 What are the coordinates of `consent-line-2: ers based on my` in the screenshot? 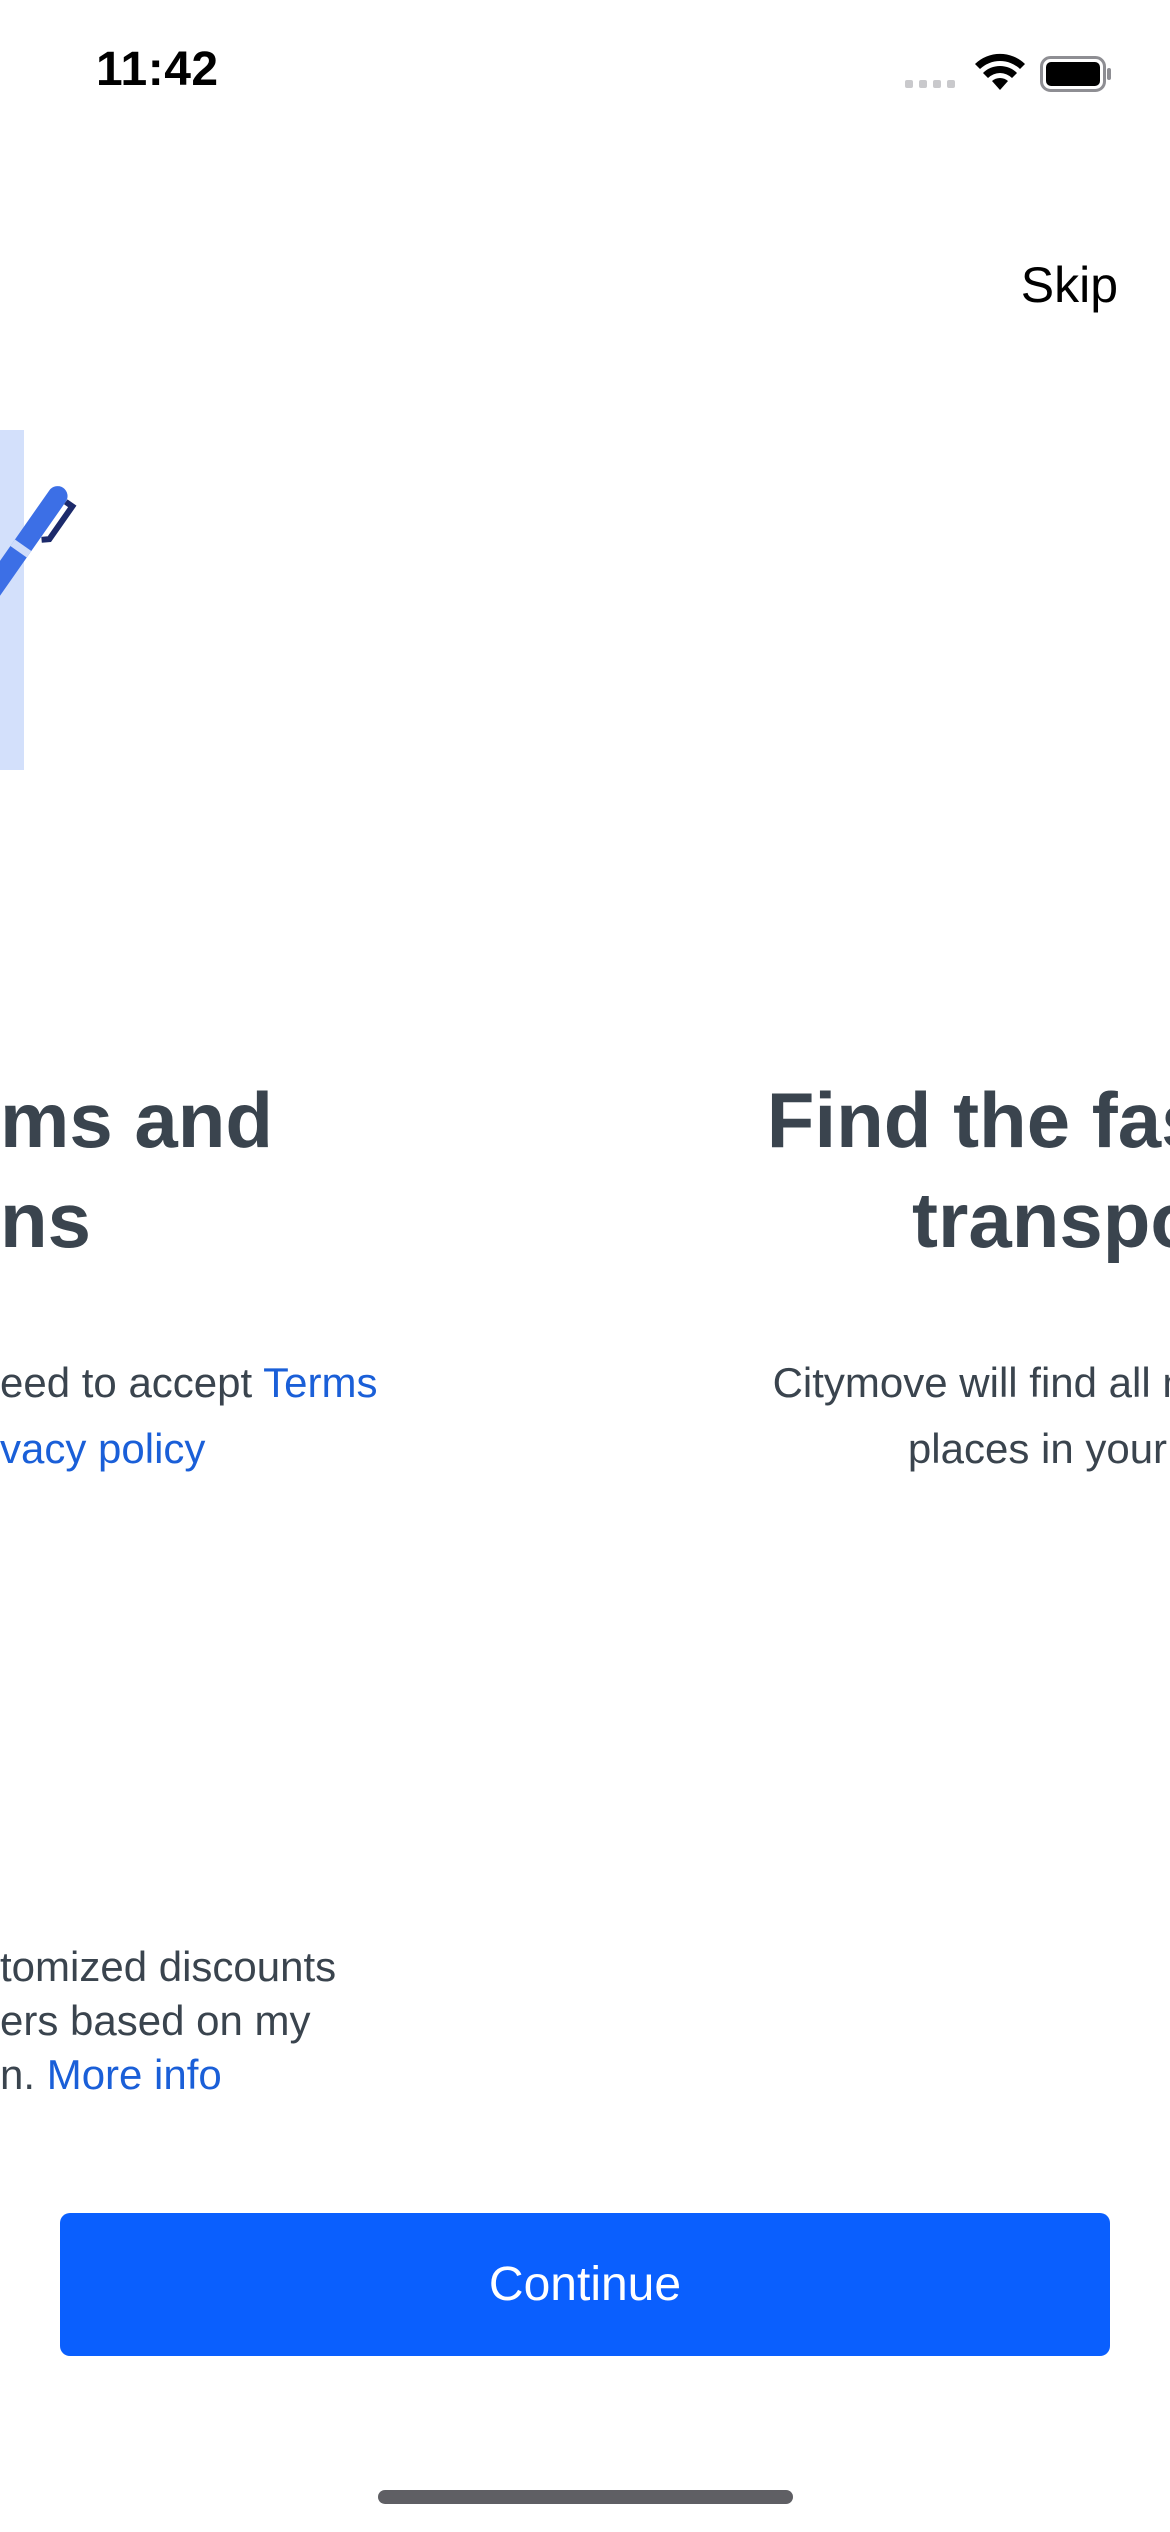 It's located at (155, 2020).